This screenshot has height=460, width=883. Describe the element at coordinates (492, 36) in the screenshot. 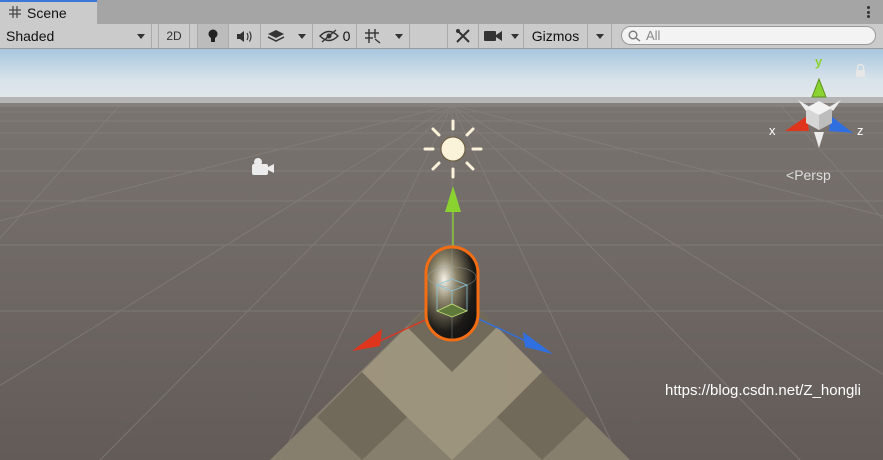

I see `camera-icon` at that location.